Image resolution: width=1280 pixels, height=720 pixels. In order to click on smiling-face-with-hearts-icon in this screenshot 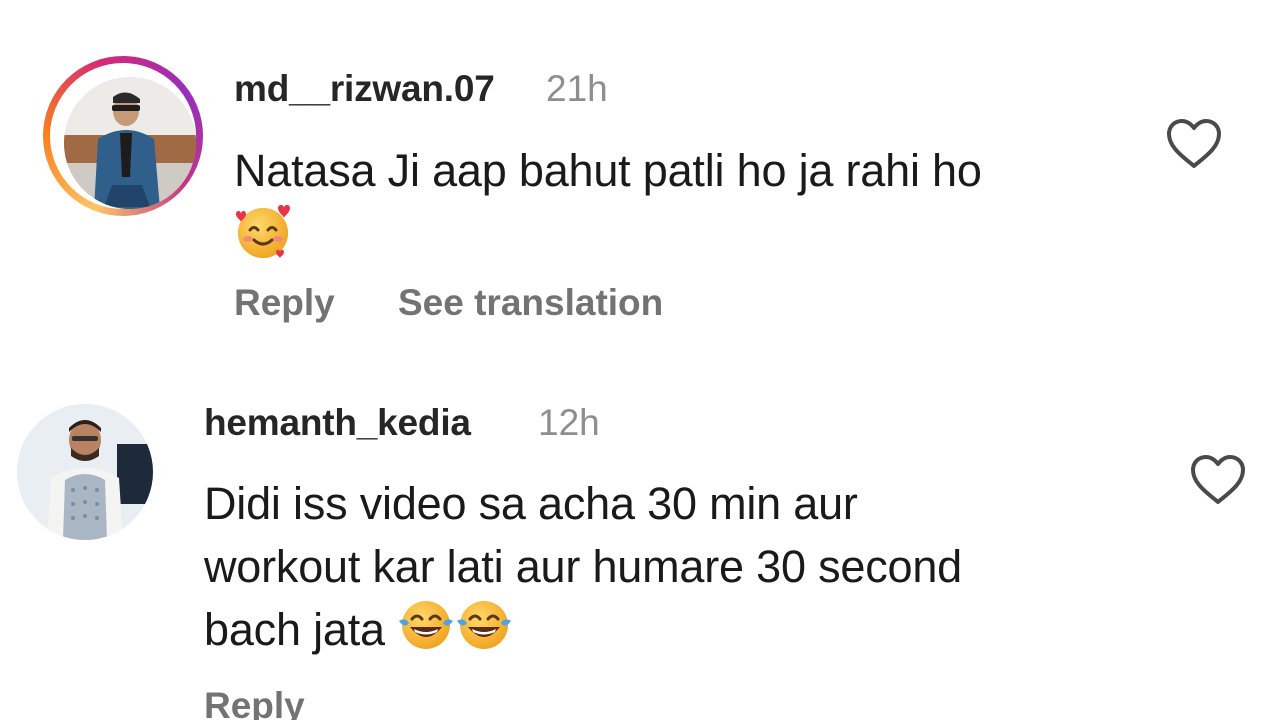, I will do `click(263, 239)`.